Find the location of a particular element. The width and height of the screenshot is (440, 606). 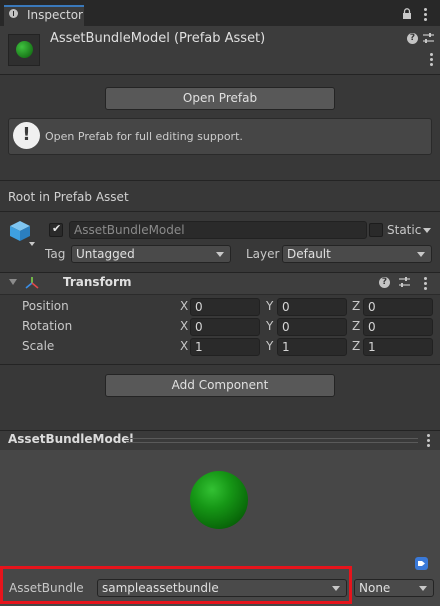

help-icon: ? is located at coordinates (412, 38).